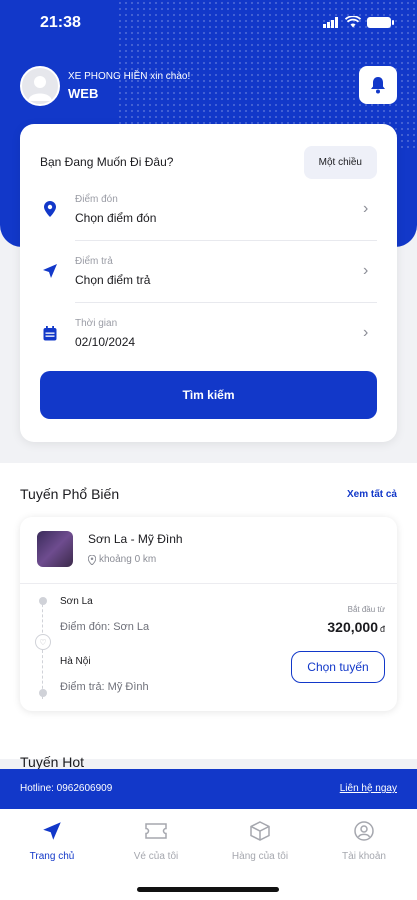 This screenshot has height=900, width=417. I want to click on tab-account: Tài khoản, so click(364, 840).